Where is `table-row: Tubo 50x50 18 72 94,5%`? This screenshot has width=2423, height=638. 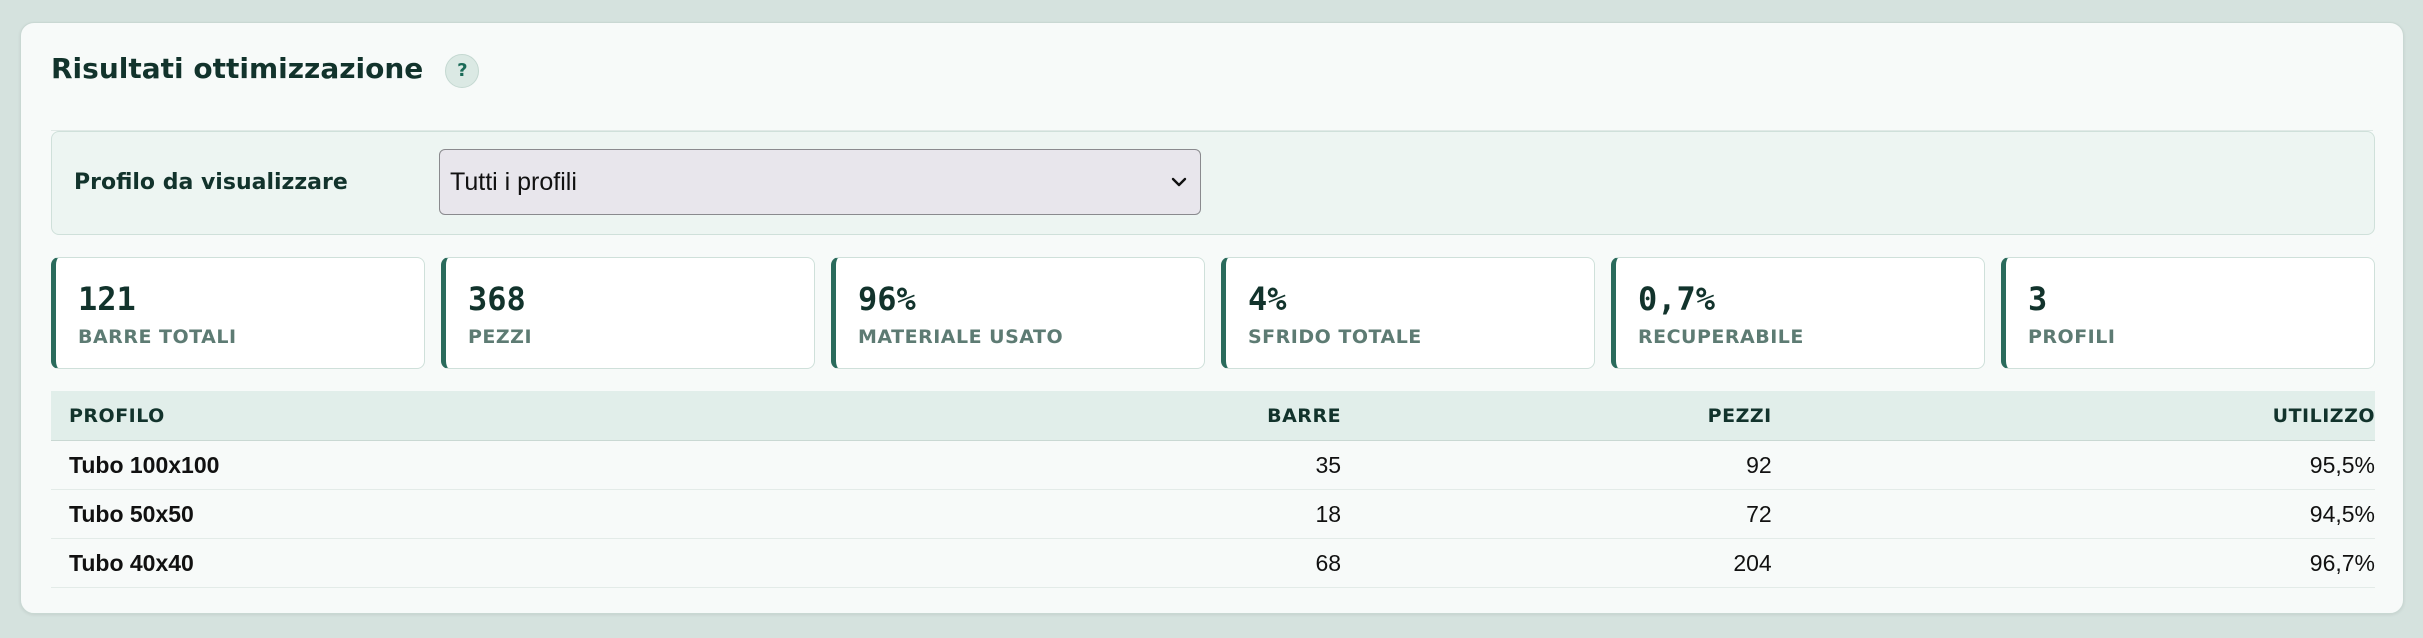 table-row: Tubo 50x50 18 72 94,5% is located at coordinates (1213, 514).